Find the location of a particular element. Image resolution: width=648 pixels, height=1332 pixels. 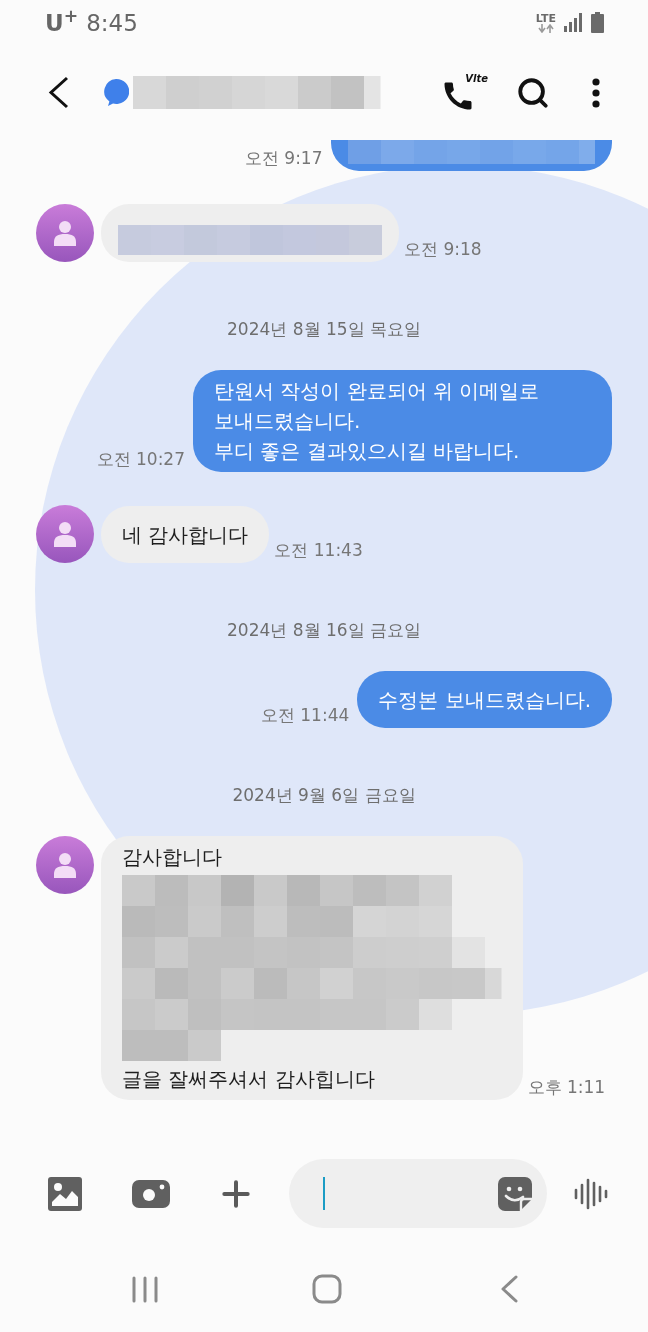

voice-wave-icon is located at coordinates (592, 1193).